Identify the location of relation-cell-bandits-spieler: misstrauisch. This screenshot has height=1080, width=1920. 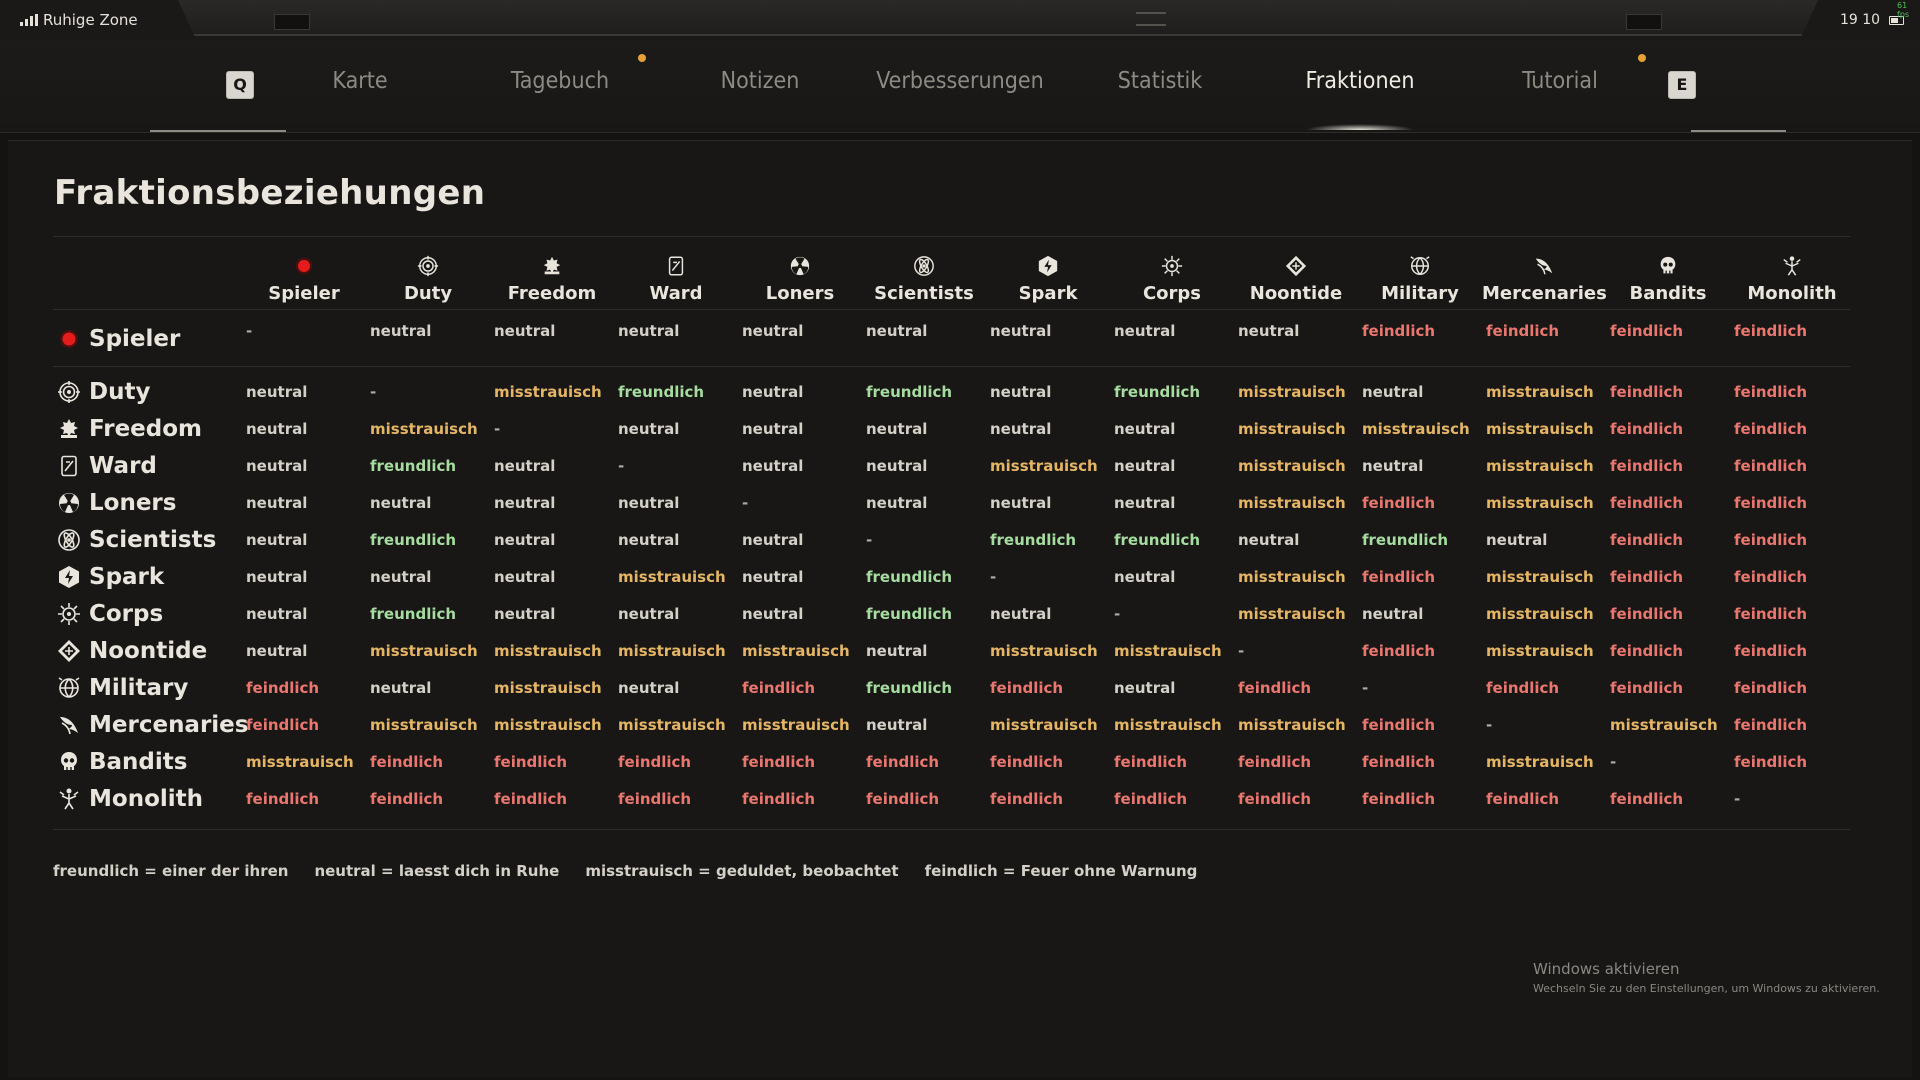
(300, 762).